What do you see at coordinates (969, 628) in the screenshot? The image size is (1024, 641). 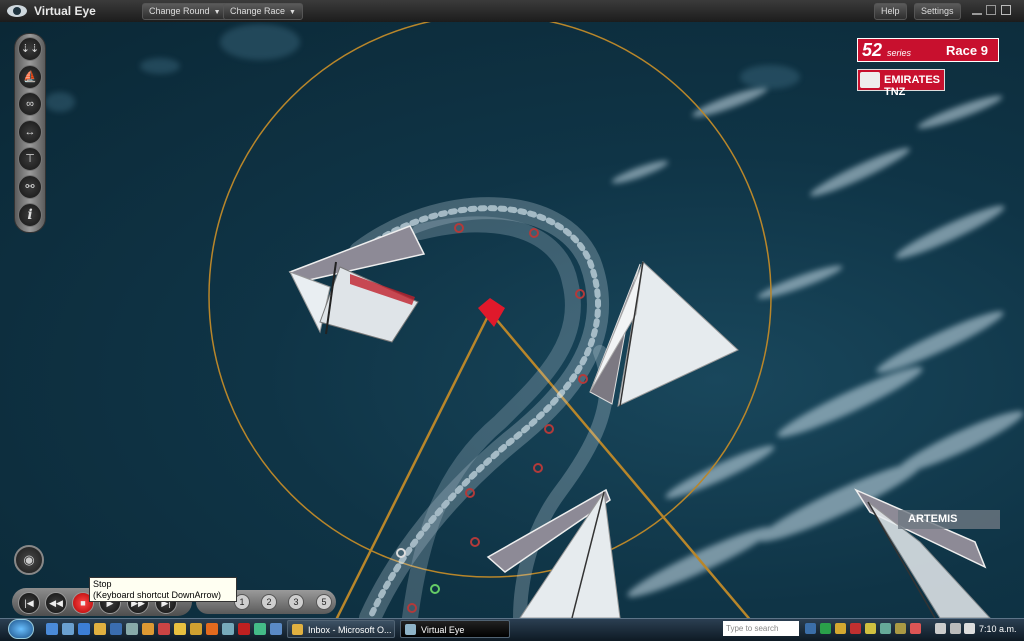 I see `volume-icon` at bounding box center [969, 628].